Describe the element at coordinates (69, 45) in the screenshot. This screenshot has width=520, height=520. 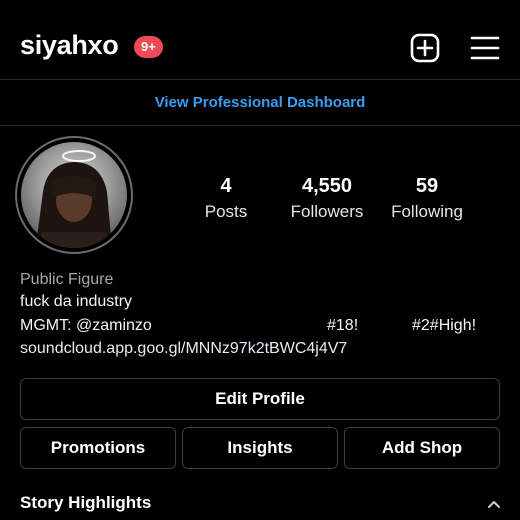
I see `profile-username: siyahxo` at that location.